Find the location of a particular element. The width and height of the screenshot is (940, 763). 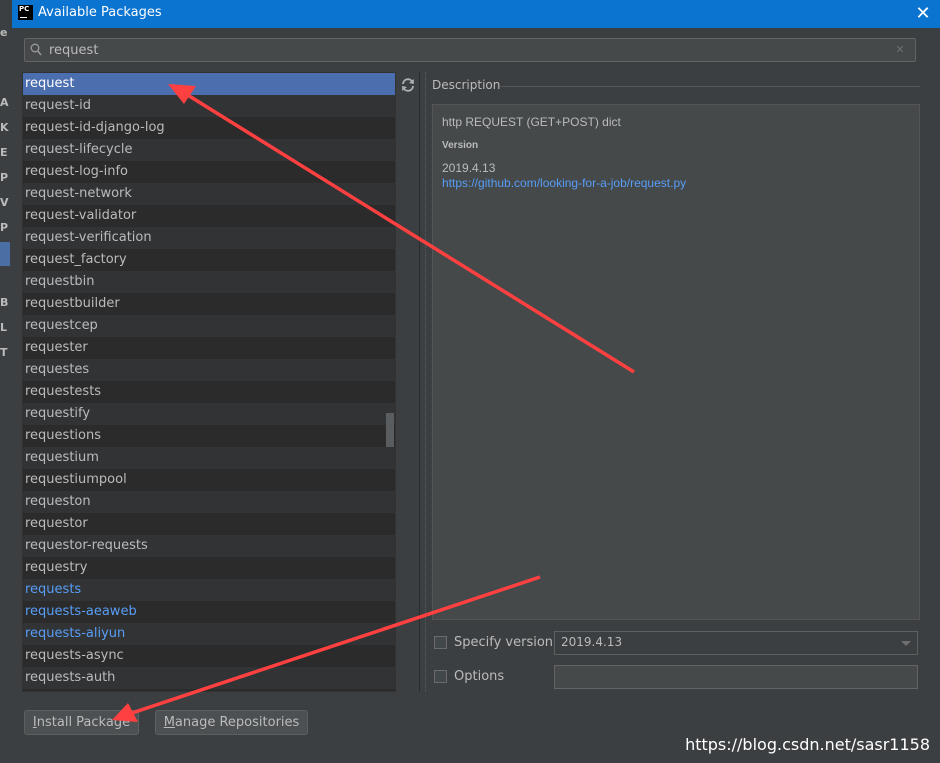

package-item: requestbuilder is located at coordinates (209, 304).